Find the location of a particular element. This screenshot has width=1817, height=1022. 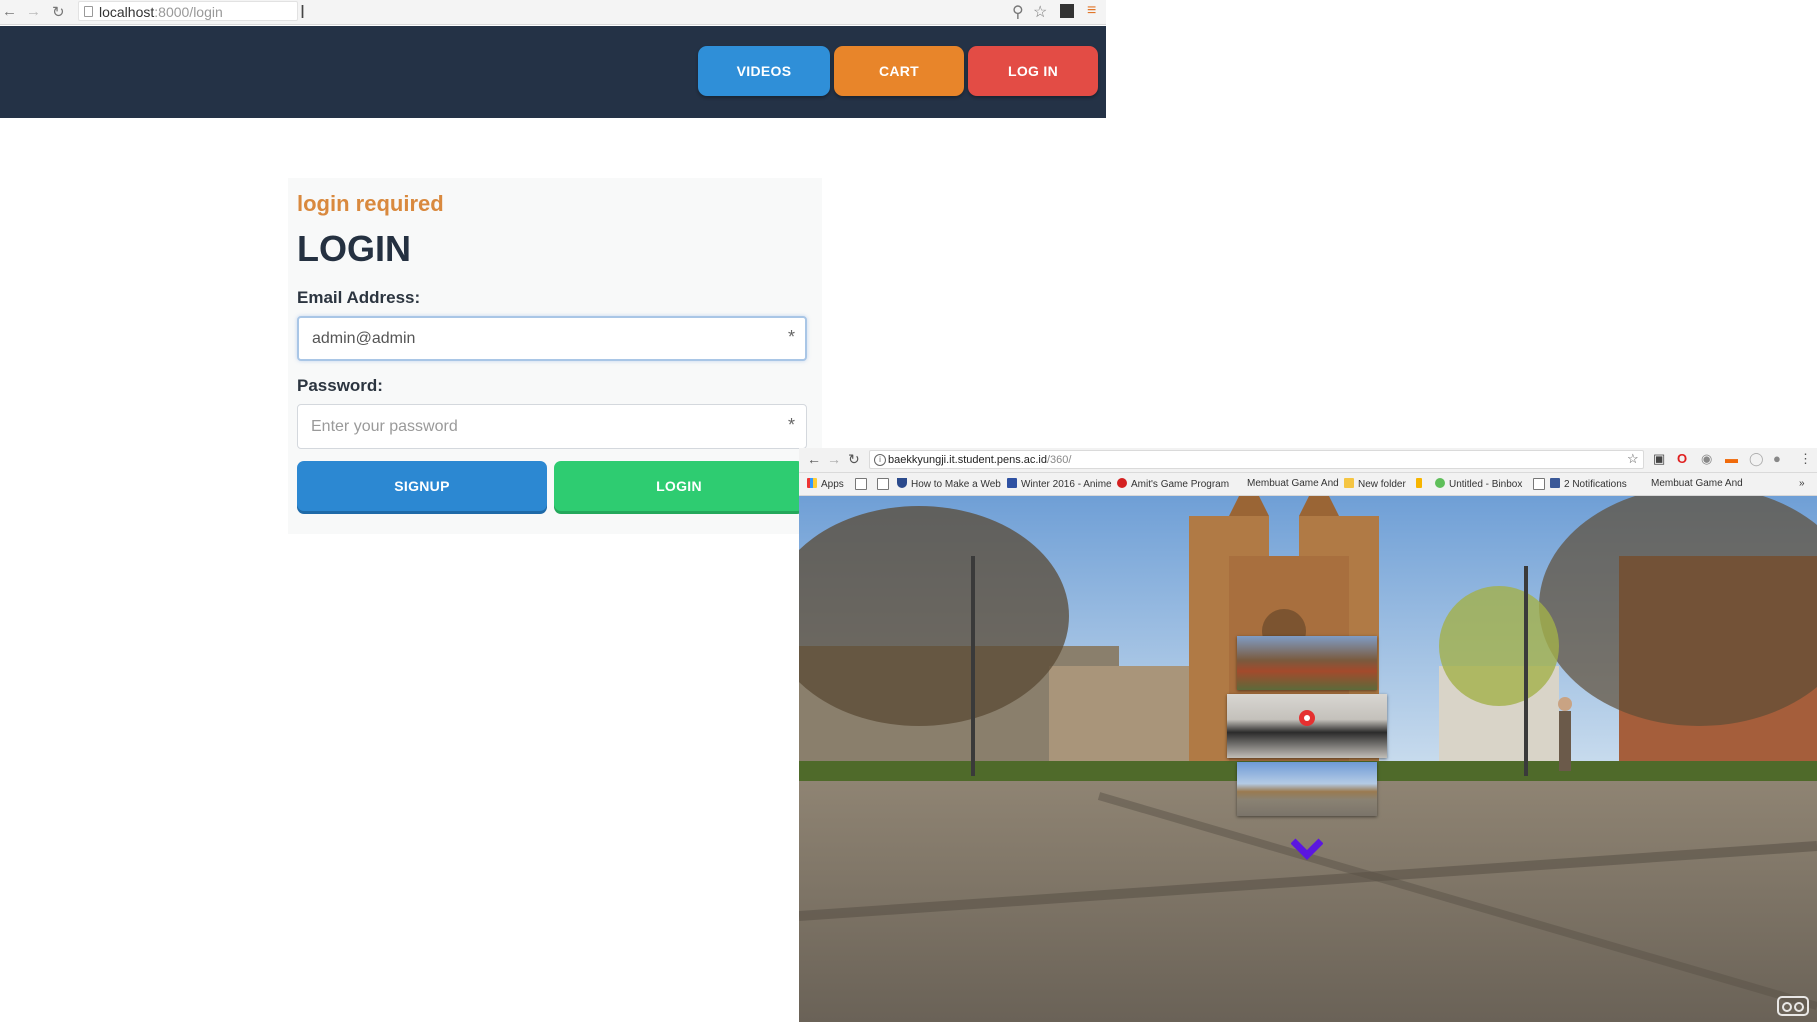

bookmark-new-folder: New folder is located at coordinates (1375, 484).